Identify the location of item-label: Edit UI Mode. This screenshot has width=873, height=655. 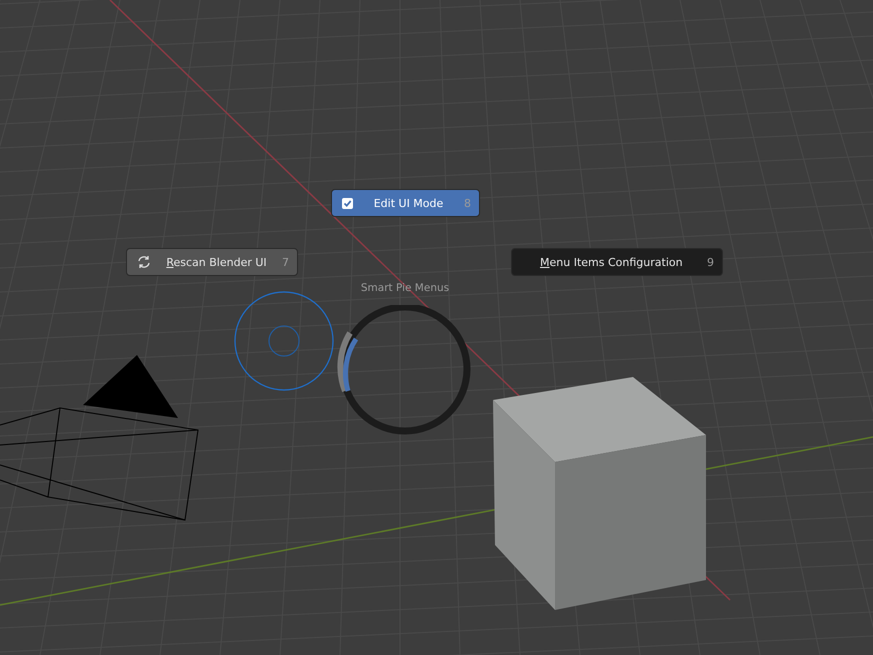
(408, 203).